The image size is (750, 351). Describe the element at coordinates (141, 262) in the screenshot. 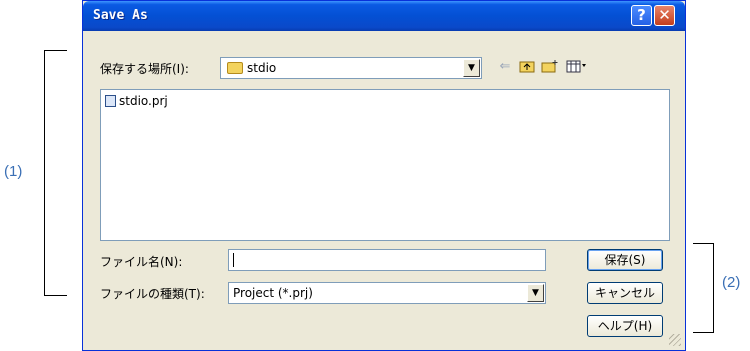

I see `file-name-label: ファイル名(N):` at that location.